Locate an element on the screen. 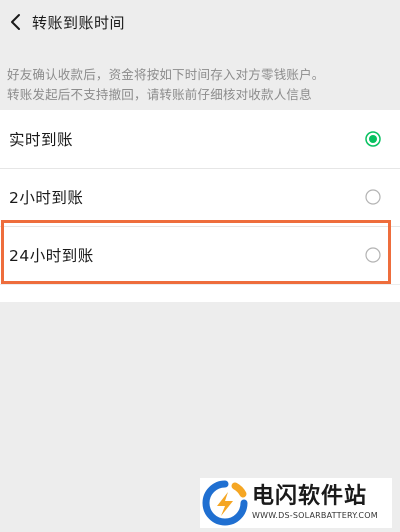 The image size is (400, 532). watermark-title: 电闪软件站 is located at coordinates (310, 496).